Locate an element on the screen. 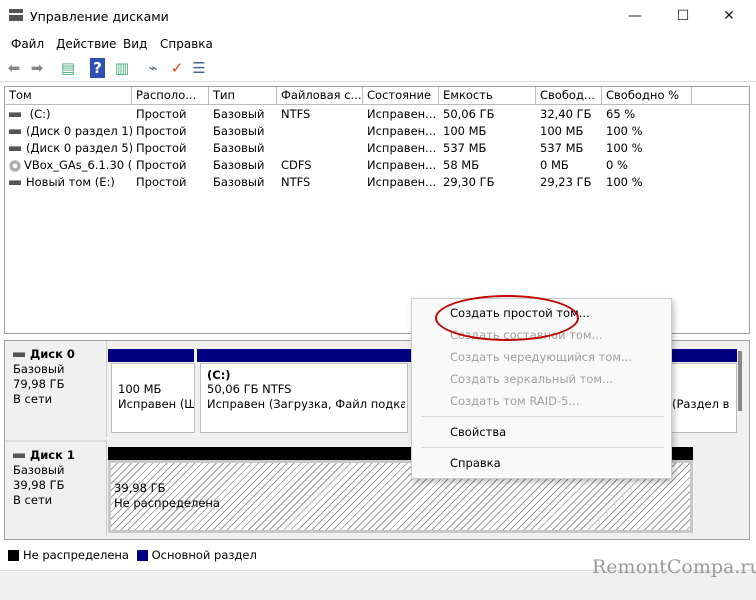  cdrom-icon is located at coordinates (15, 165).